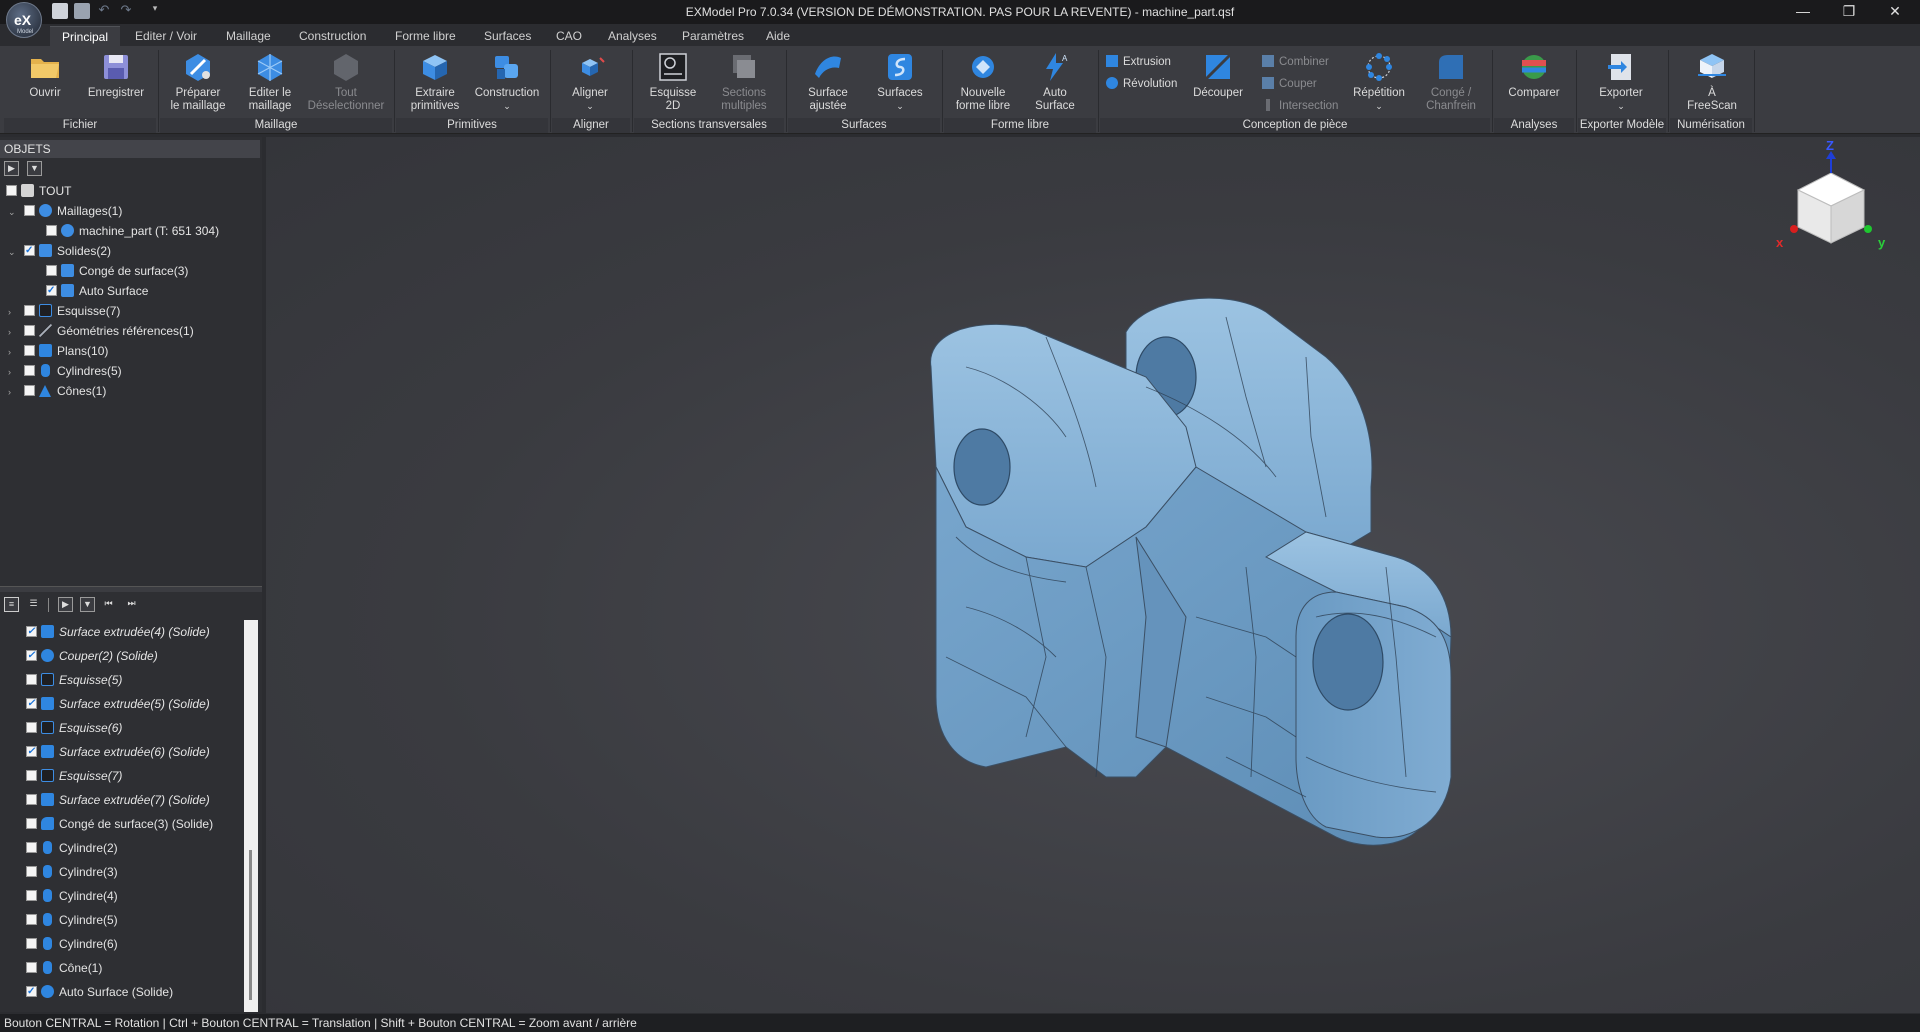  I want to click on history-row: Surface extrudée(7) (Solide), so click(118, 800).